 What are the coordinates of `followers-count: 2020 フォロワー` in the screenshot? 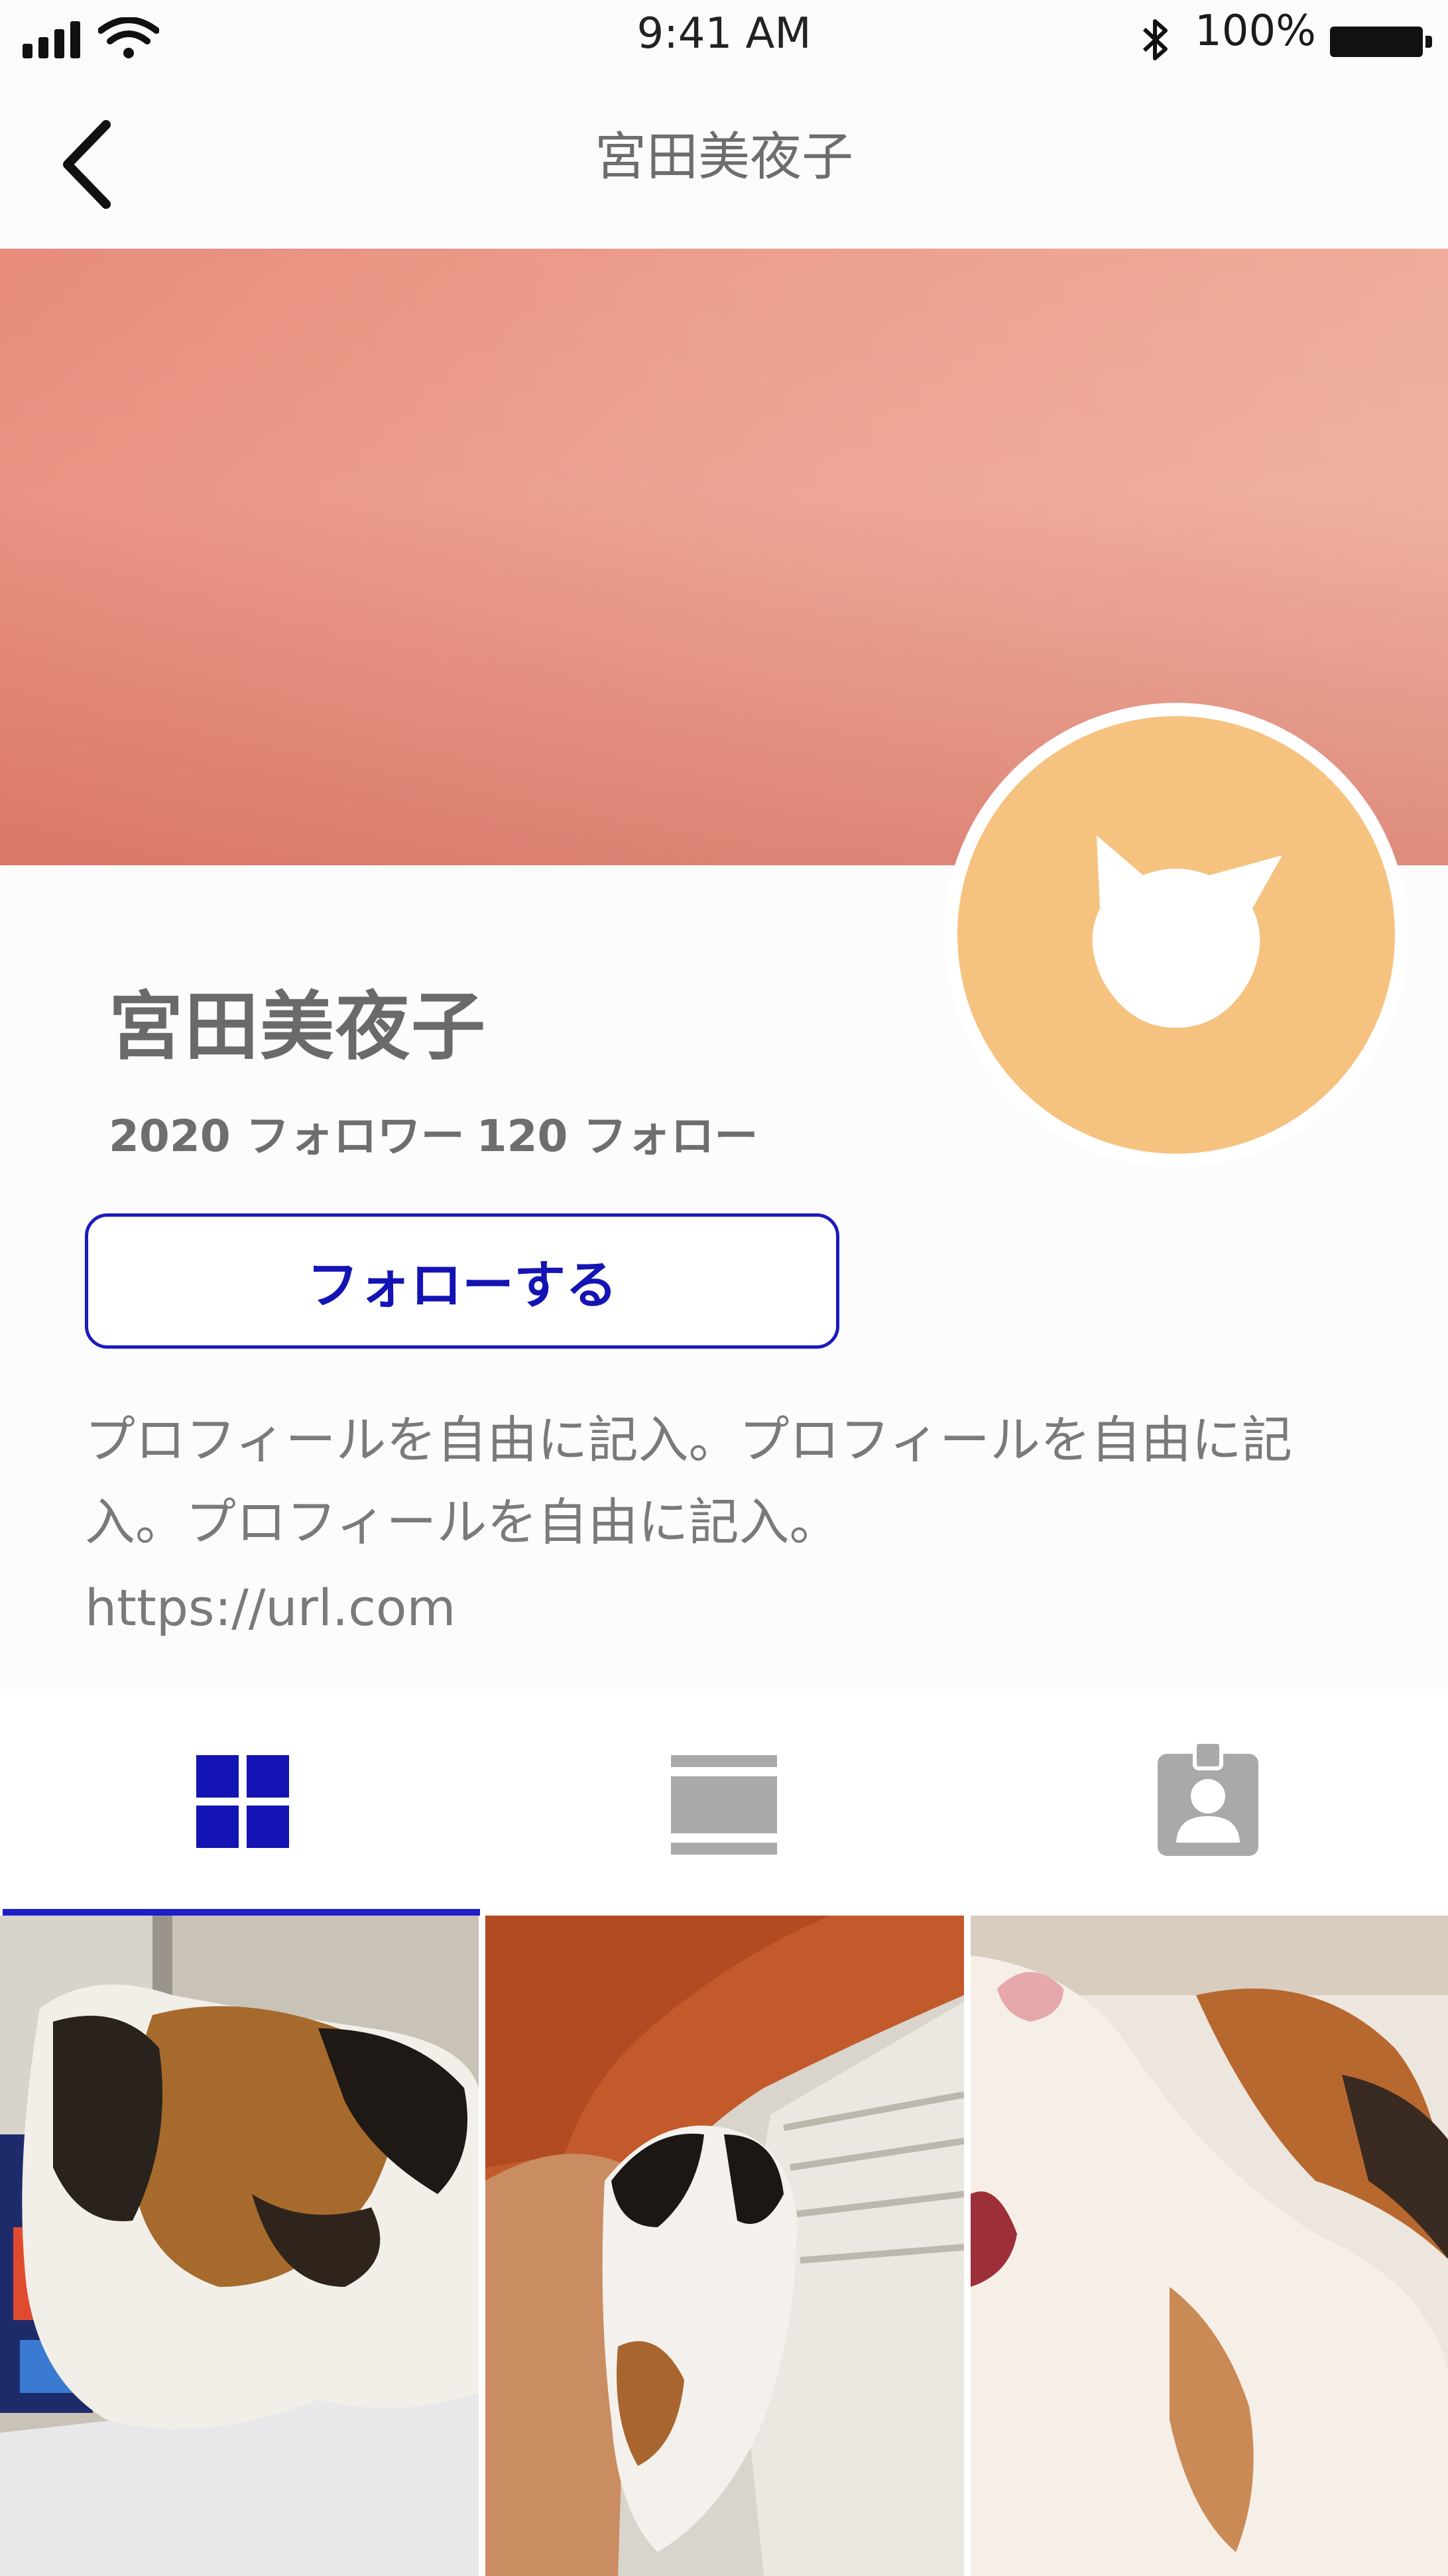 It's located at (287, 1136).